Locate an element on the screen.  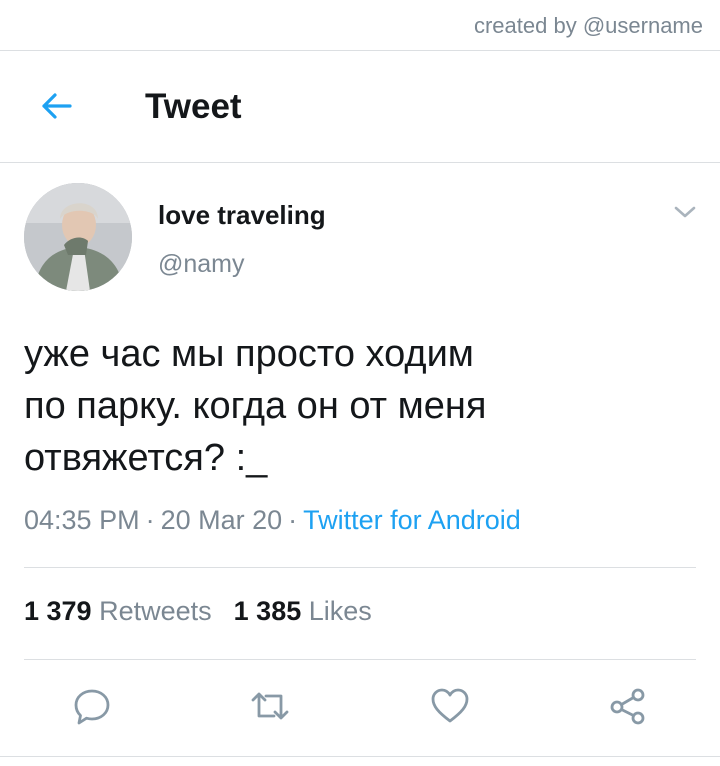
avatar-photo is located at coordinates (78, 237).